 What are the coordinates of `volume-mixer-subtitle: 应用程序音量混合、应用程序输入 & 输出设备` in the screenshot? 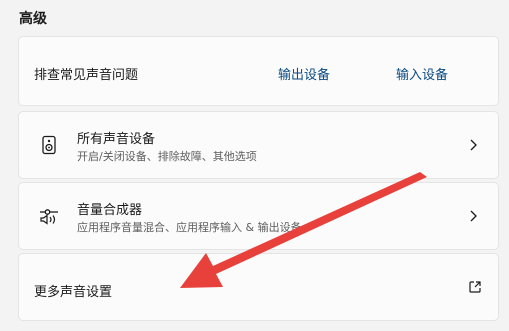 It's located at (189, 227).